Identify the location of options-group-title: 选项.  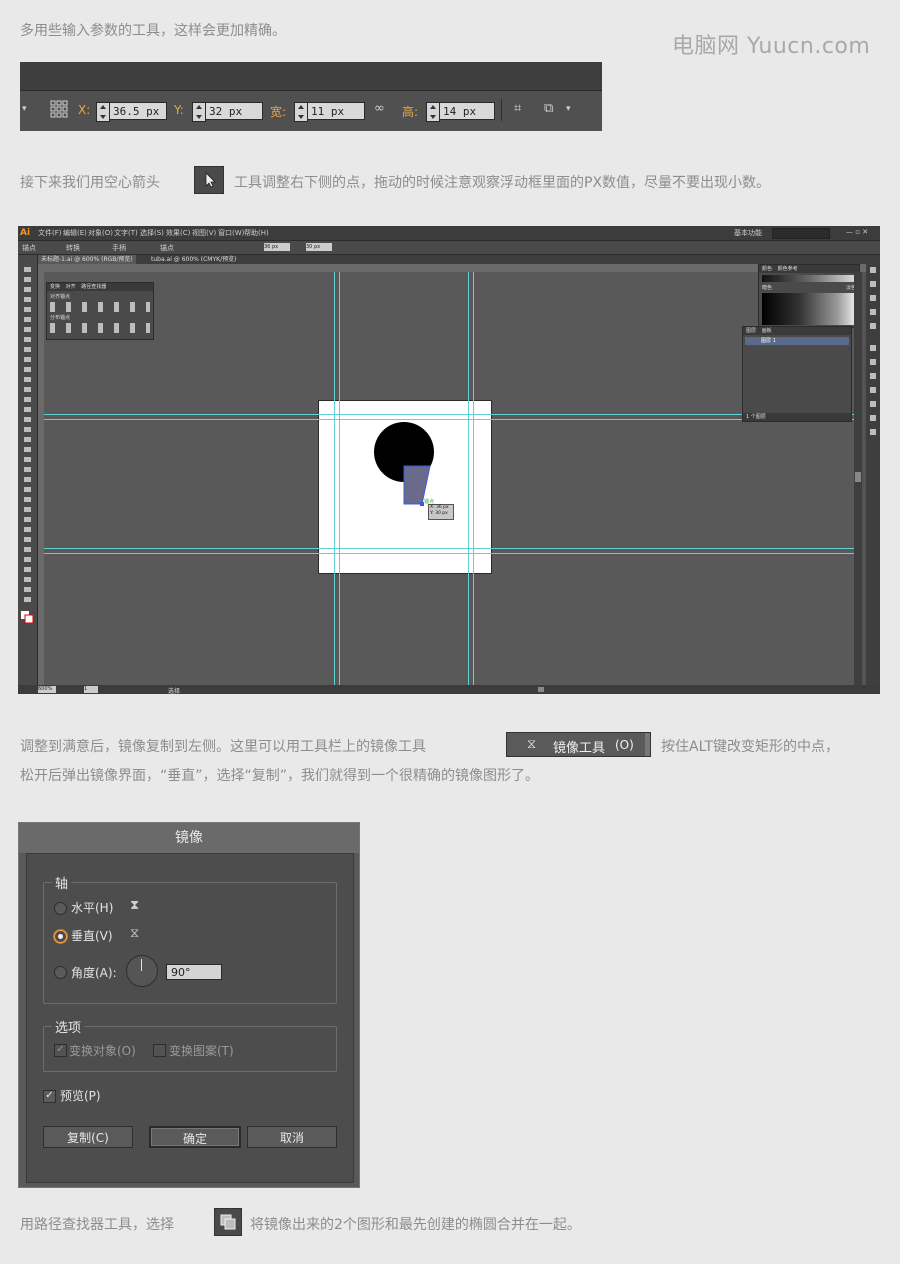
(68, 1026).